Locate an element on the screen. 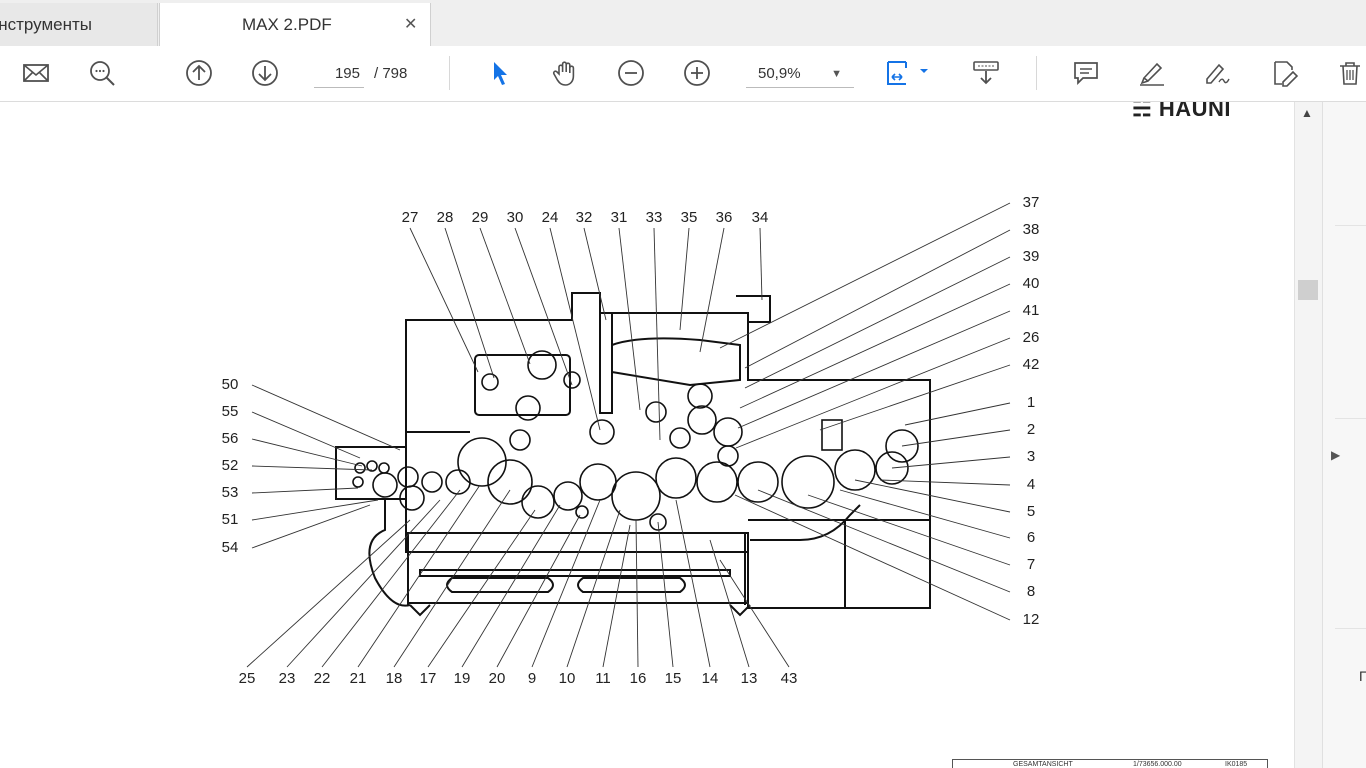 This screenshot has width=1366, height=768. toolbar-divider is located at coordinates (1036, 73).